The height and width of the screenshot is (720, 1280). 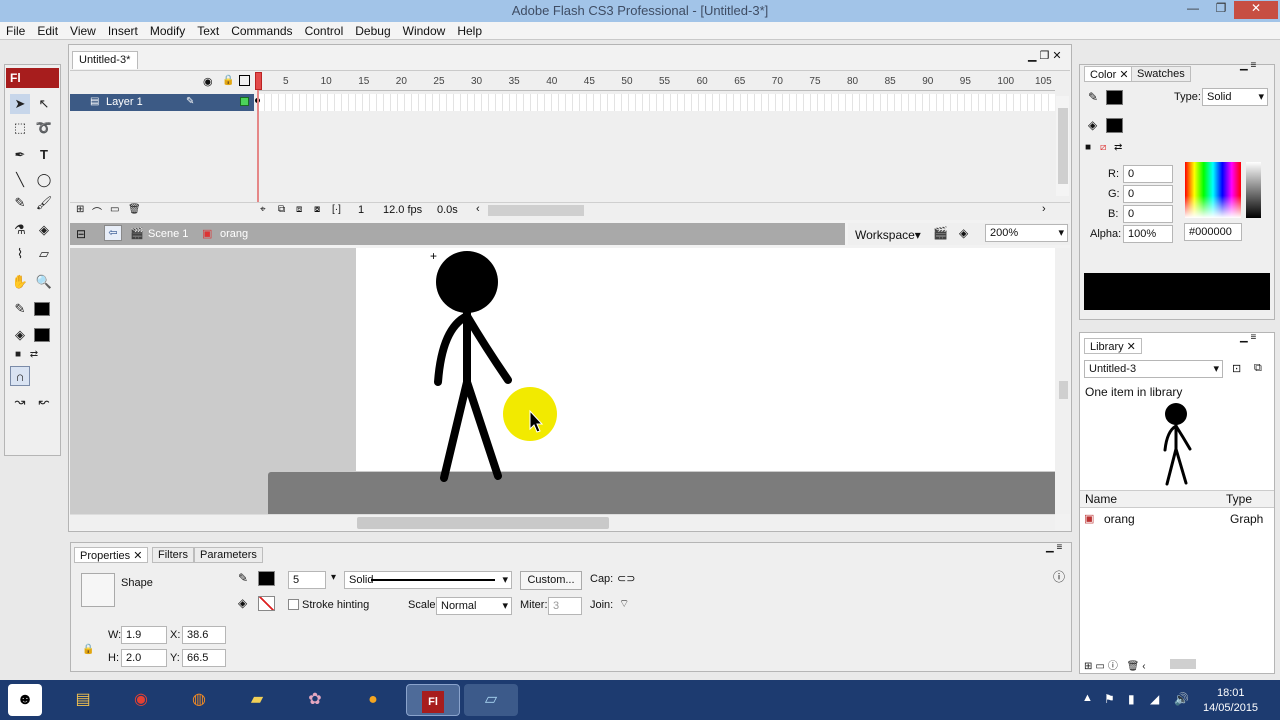 What do you see at coordinates (1221, 10) in the screenshot?
I see `maximize-button: ❐` at bounding box center [1221, 10].